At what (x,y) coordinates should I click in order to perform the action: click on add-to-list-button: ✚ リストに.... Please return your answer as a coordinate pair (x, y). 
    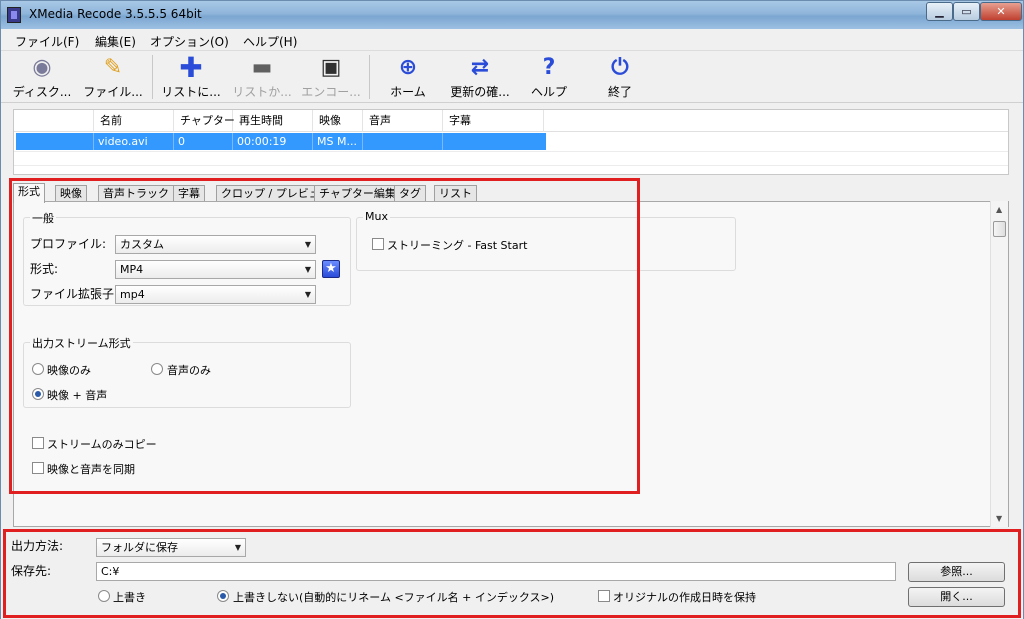
    Looking at the image, I should click on (191, 77).